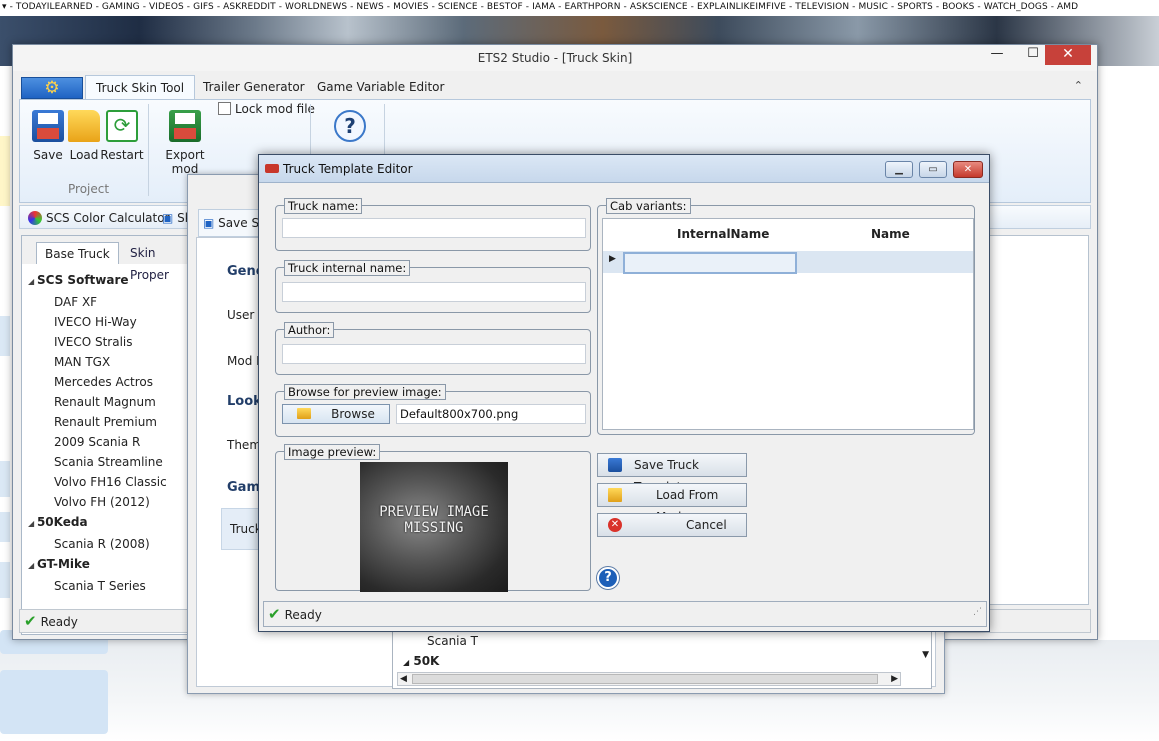 The height and width of the screenshot is (741, 1159). Describe the element at coordinates (274, 614) in the screenshot. I see `check-icon: ✔` at that location.